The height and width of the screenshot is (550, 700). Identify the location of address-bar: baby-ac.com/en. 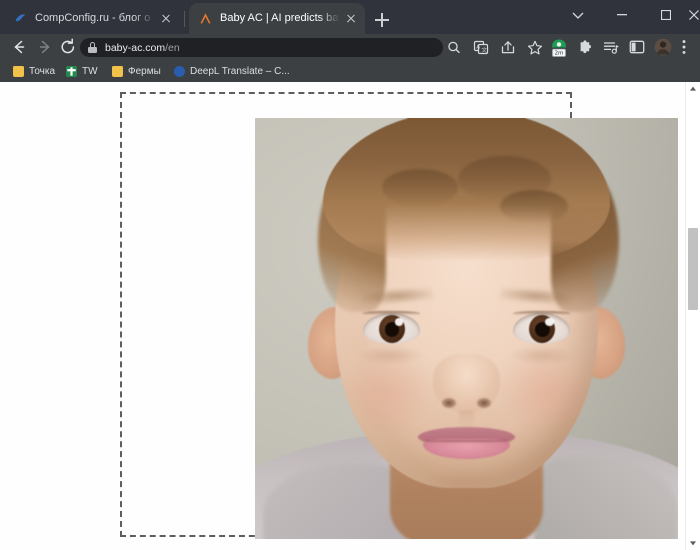
(261, 47).